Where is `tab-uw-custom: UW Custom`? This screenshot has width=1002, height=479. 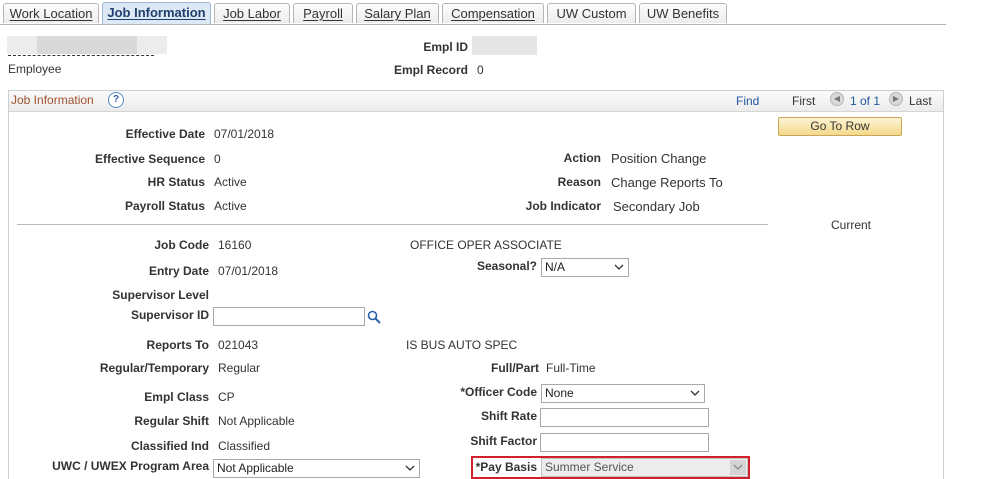
tab-uw-custom: UW Custom is located at coordinates (591, 13).